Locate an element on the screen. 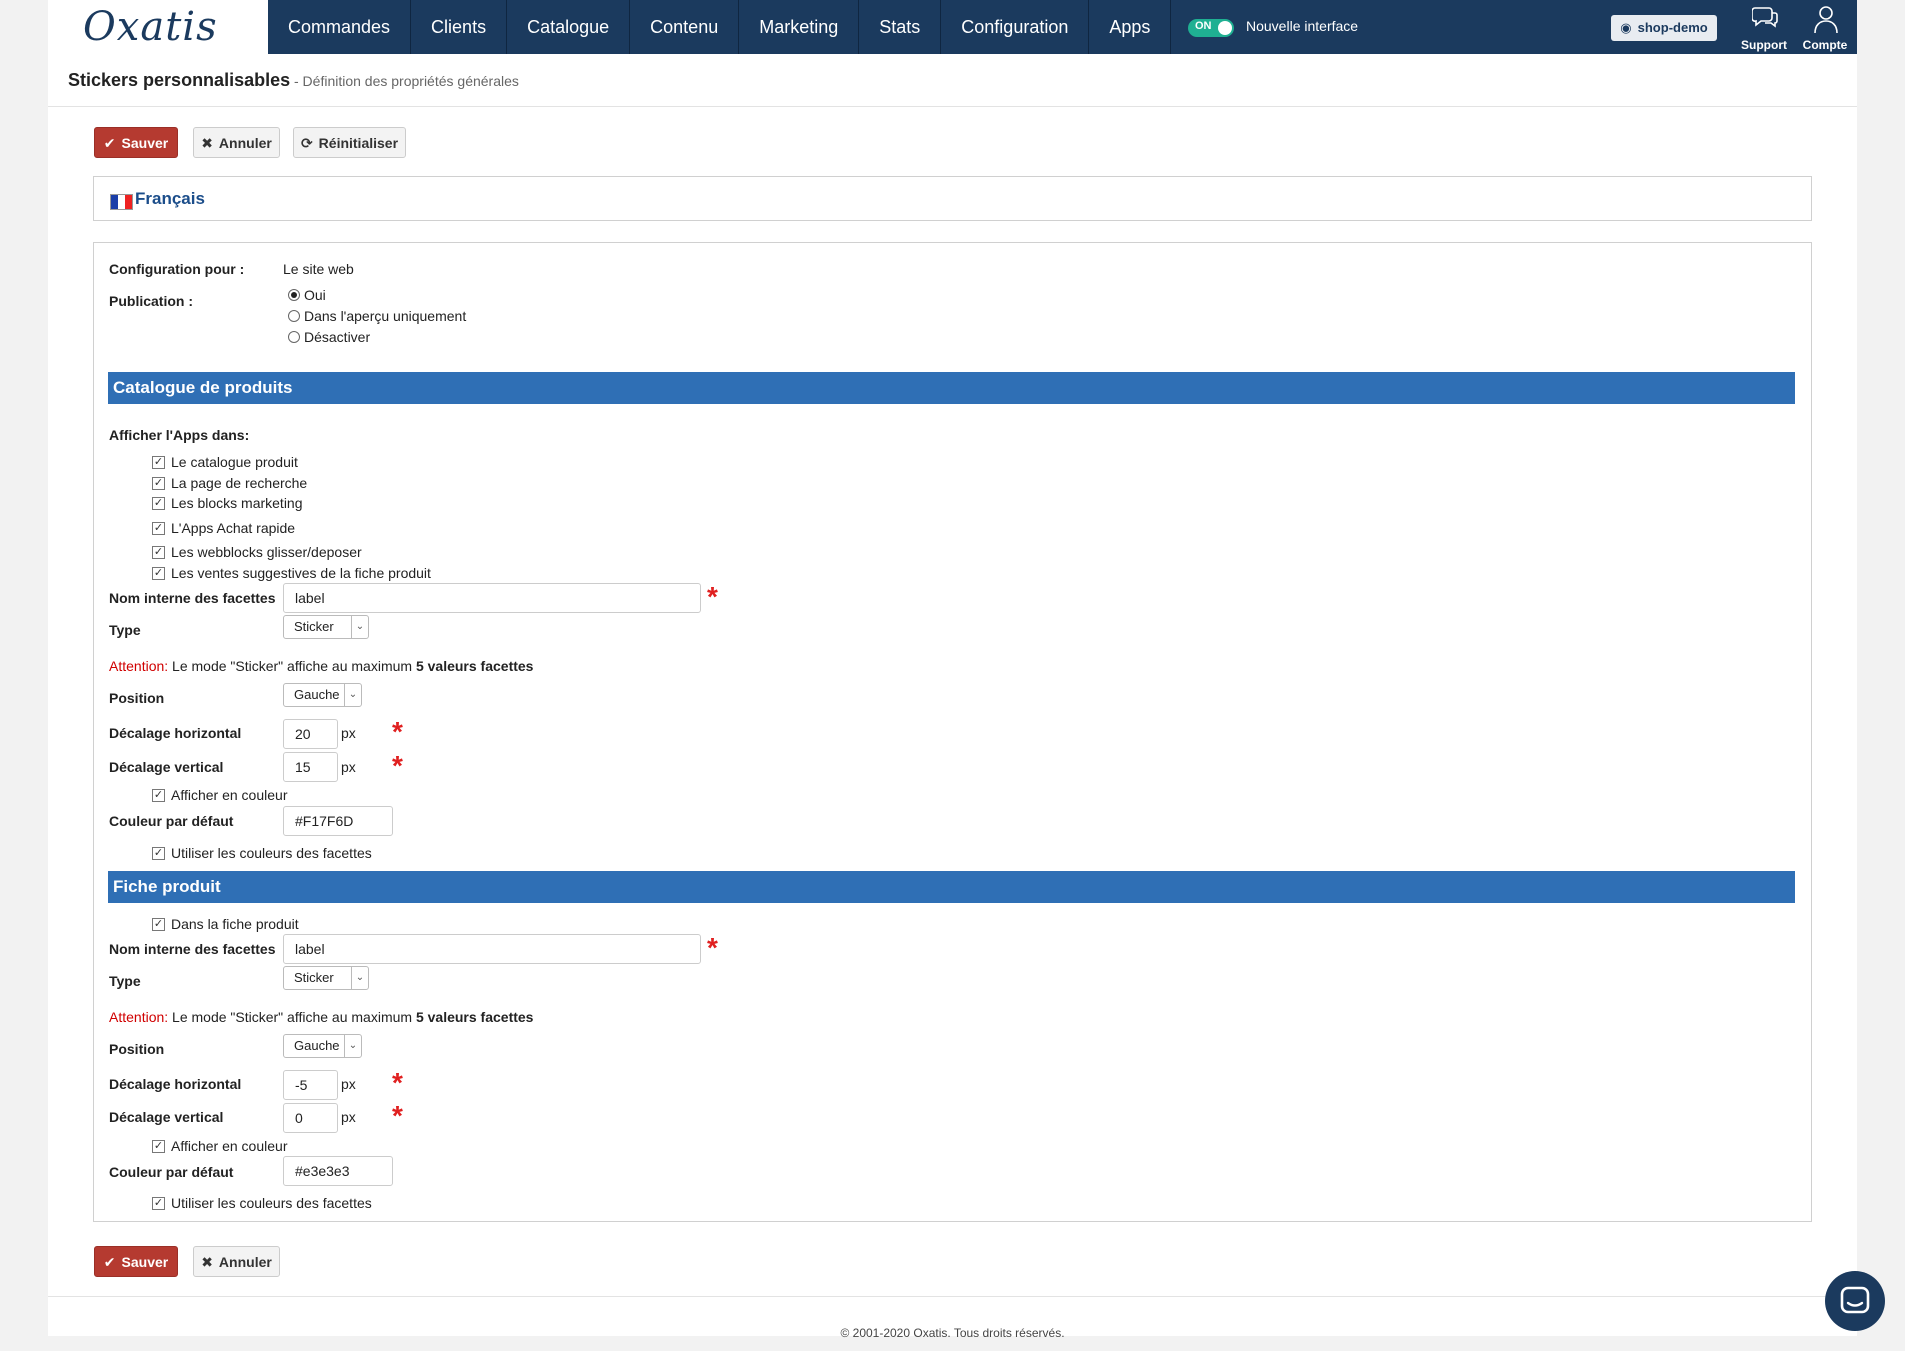  page-subtitle: - Définition des propriétés générales is located at coordinates (406, 81).